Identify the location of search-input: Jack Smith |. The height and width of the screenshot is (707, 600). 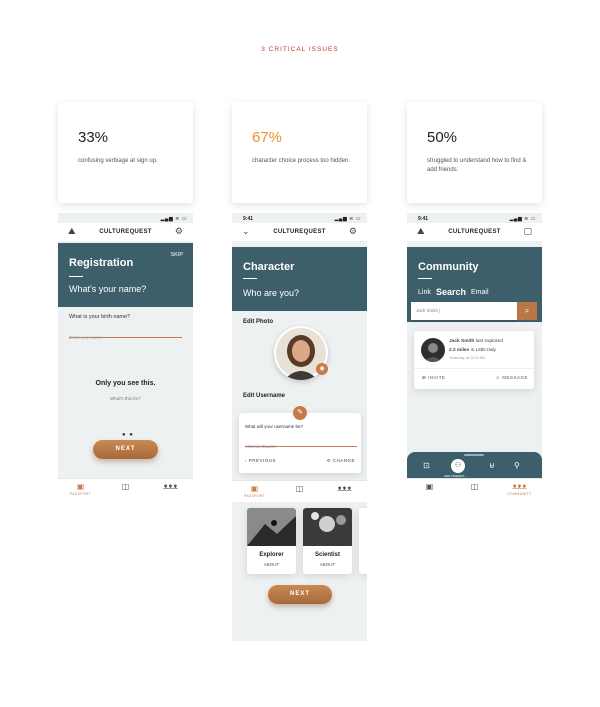
(464, 311).